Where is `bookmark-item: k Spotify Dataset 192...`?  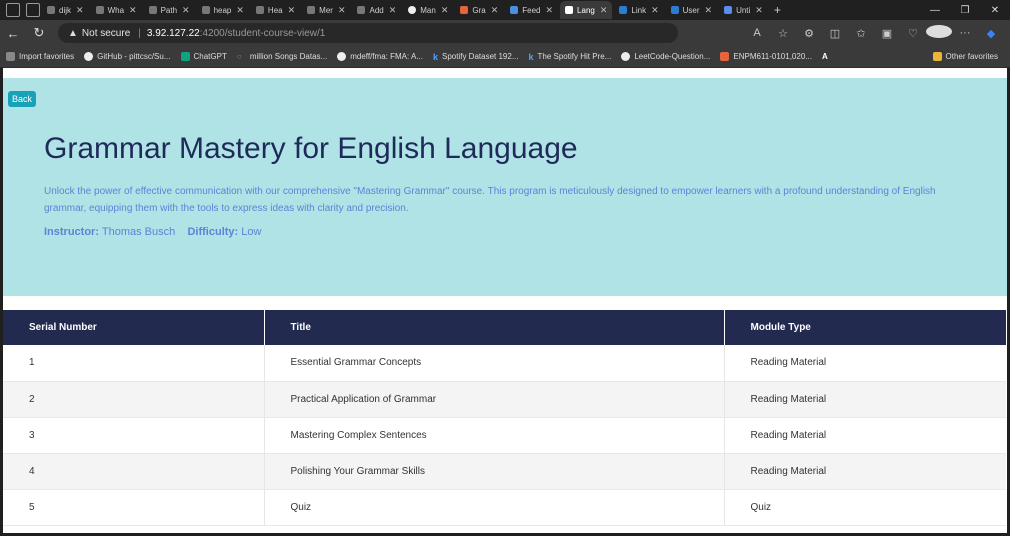 bookmark-item: k Spotify Dataset 192... is located at coordinates (476, 57).